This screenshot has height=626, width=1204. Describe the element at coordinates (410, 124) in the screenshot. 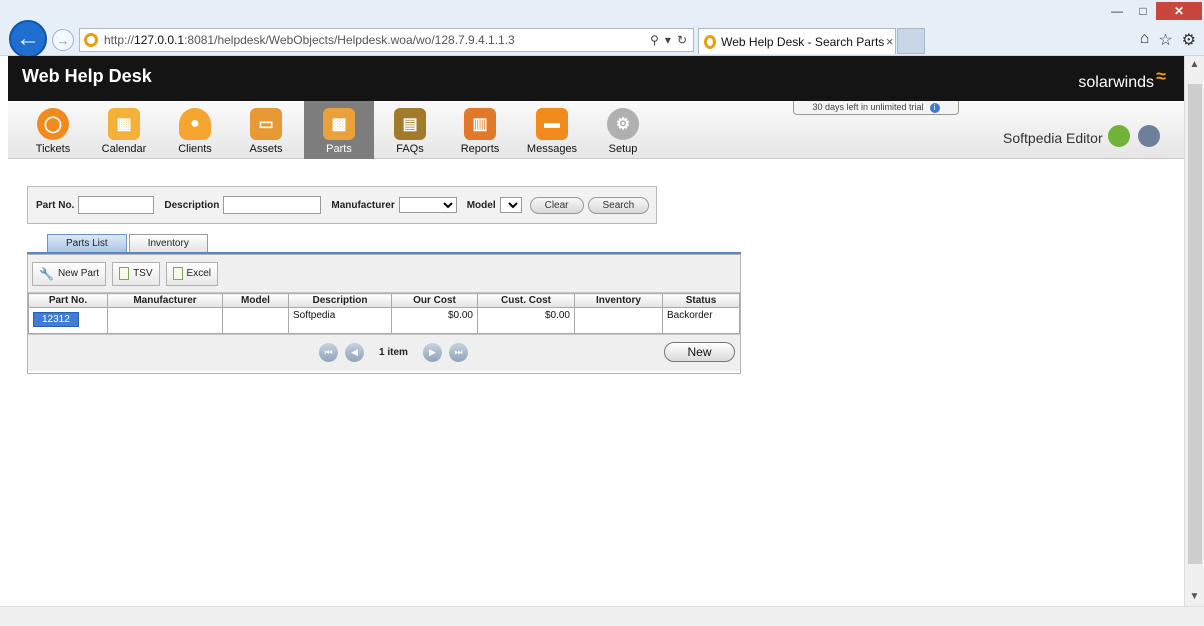

I see `book-icon: ▤` at that location.